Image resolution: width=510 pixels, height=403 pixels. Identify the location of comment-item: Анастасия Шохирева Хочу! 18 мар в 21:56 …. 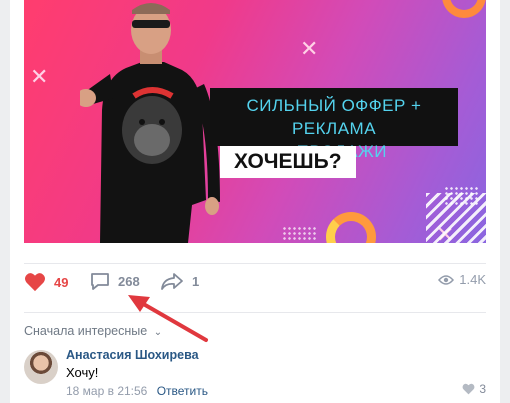
(255, 375).